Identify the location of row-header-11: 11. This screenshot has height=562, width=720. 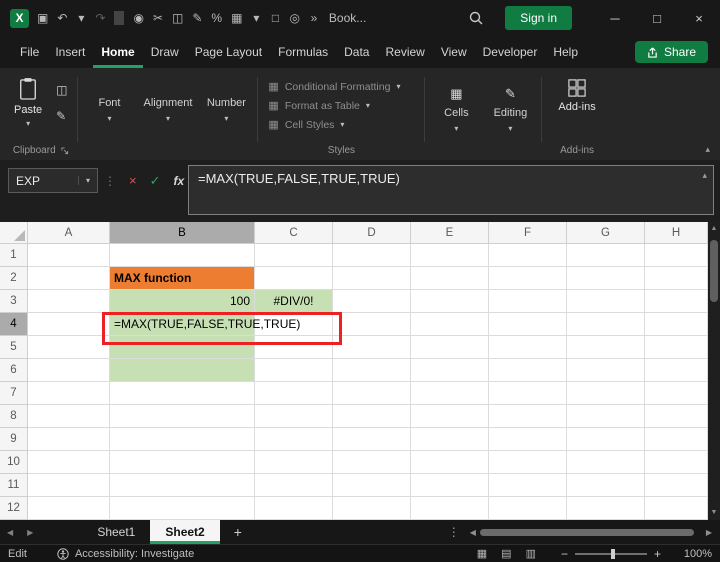
(14, 485).